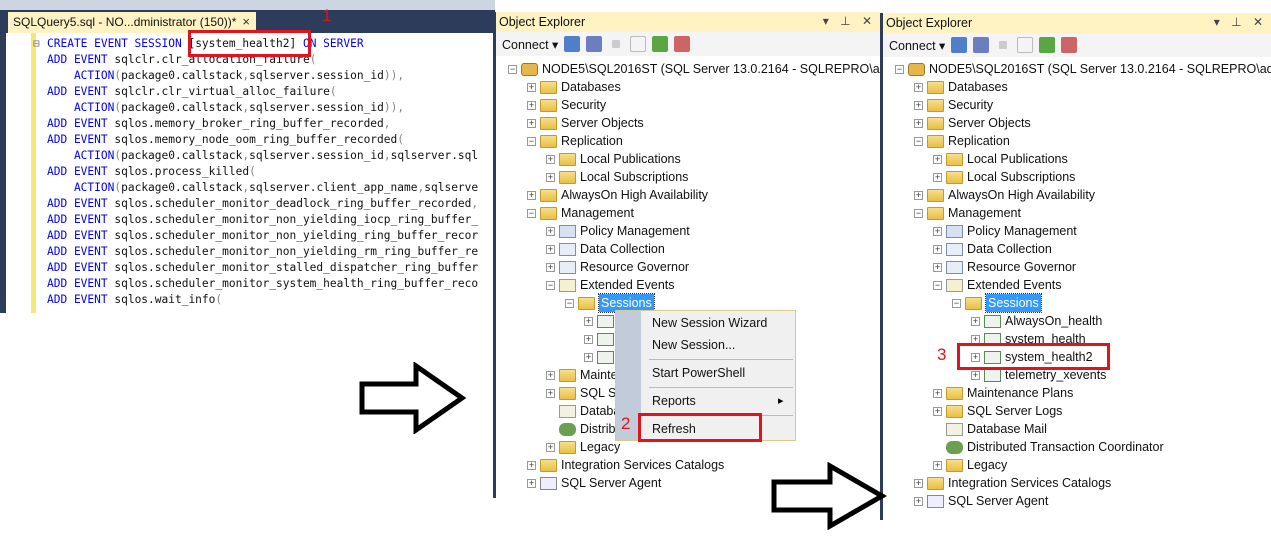  I want to click on arrow-right-icon, so click(413, 398).